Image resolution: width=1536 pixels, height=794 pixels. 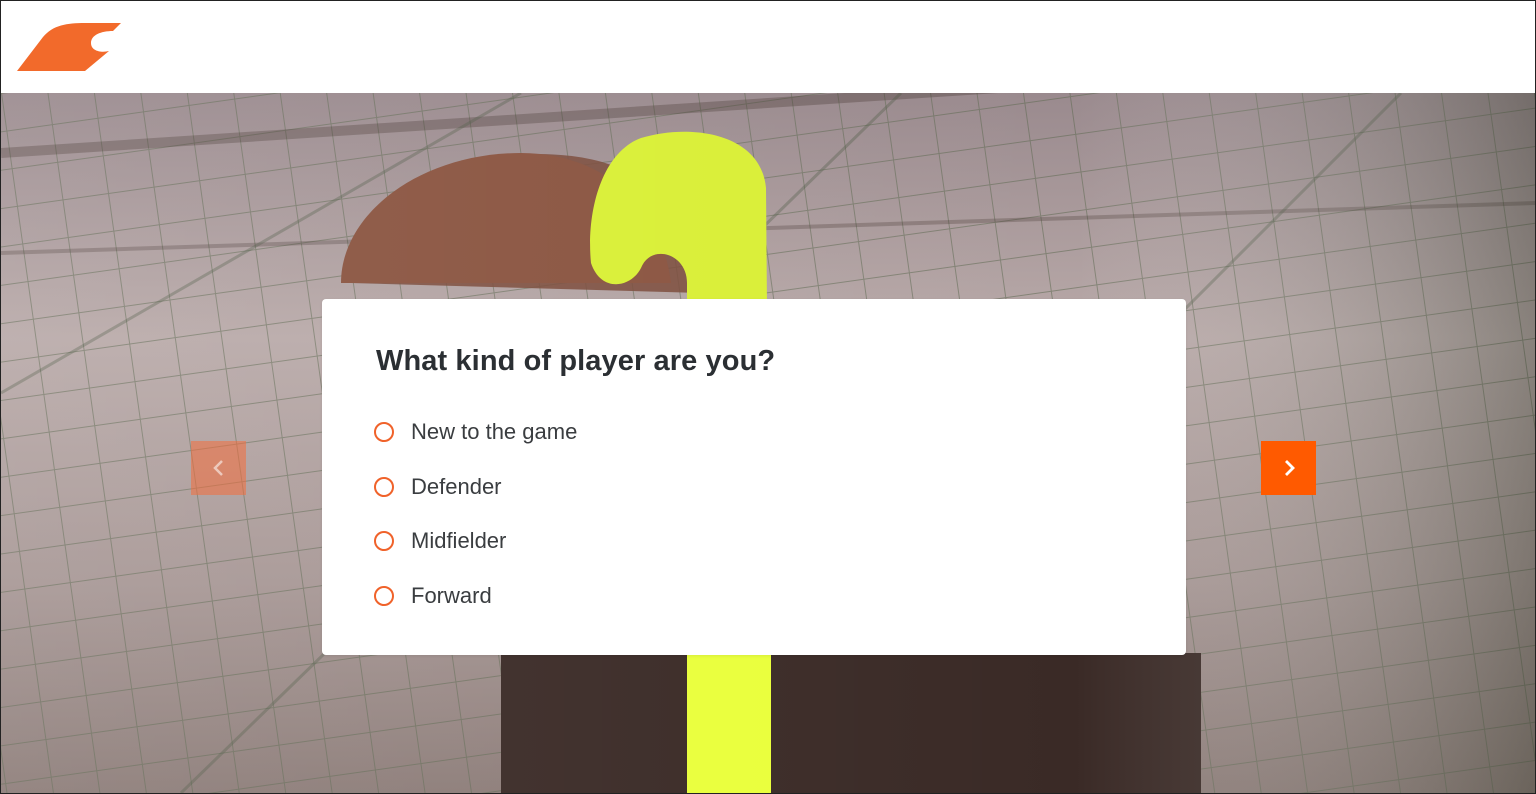 I want to click on site-header, so click(x=768, y=47).